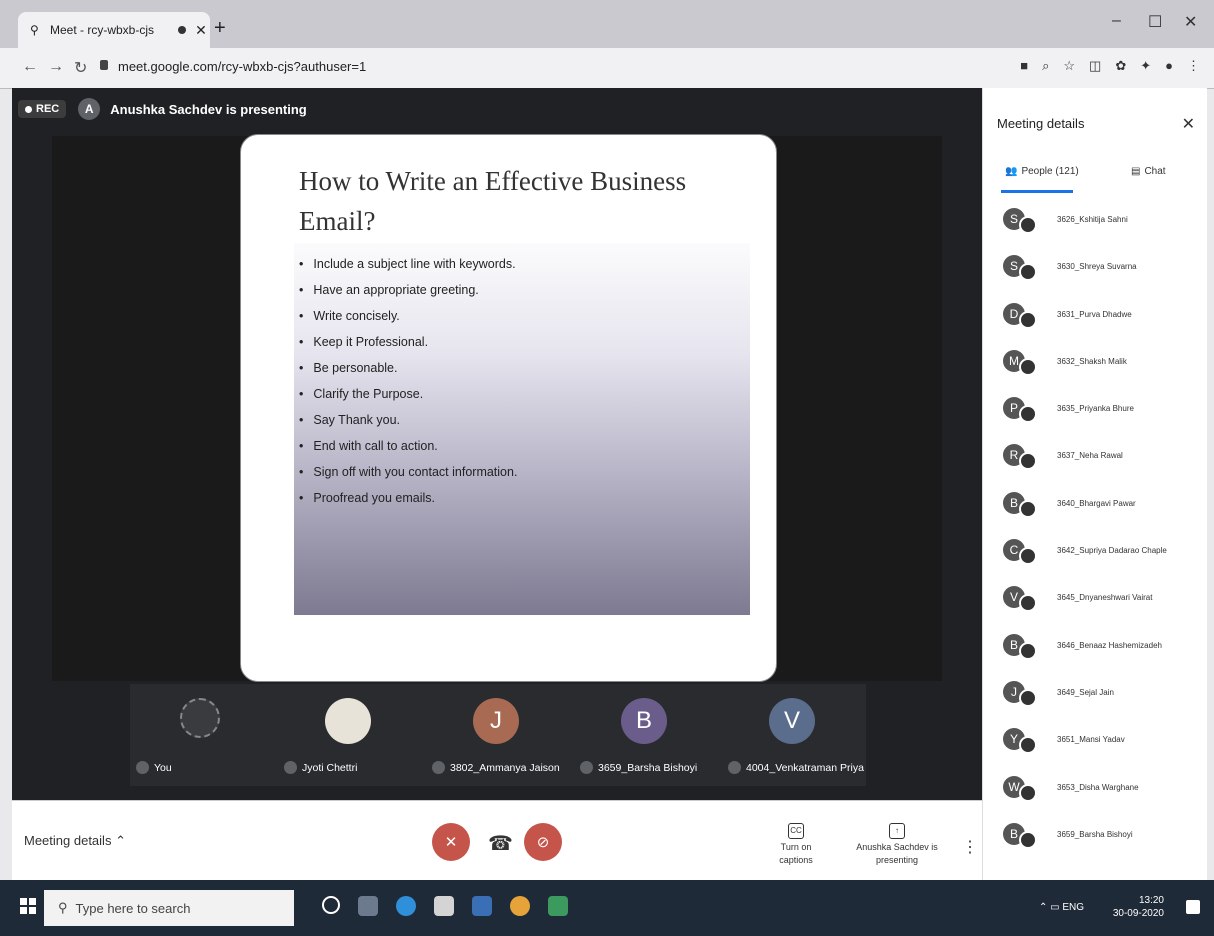  I want to click on system-tray-icons: ⌃ ▭ ENG, so click(1061, 907).